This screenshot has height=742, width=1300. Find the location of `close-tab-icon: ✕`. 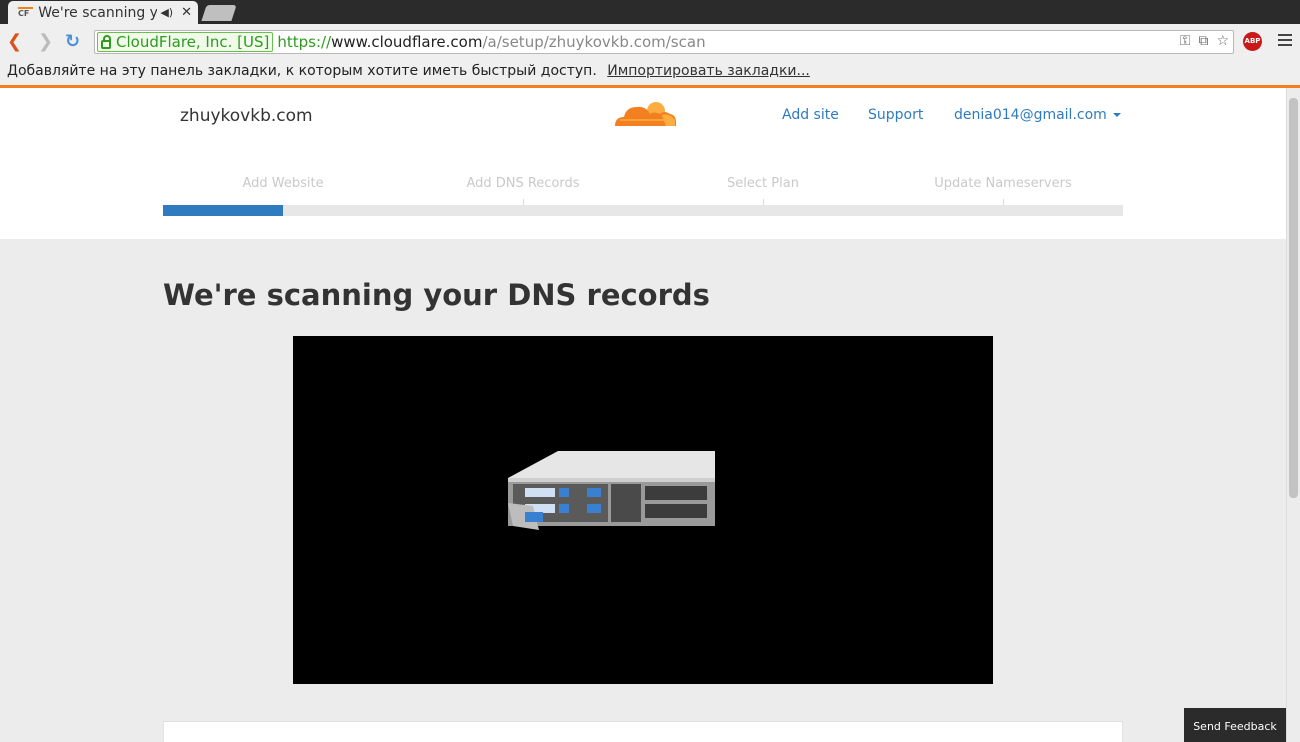

close-tab-icon: ✕ is located at coordinates (186, 12).